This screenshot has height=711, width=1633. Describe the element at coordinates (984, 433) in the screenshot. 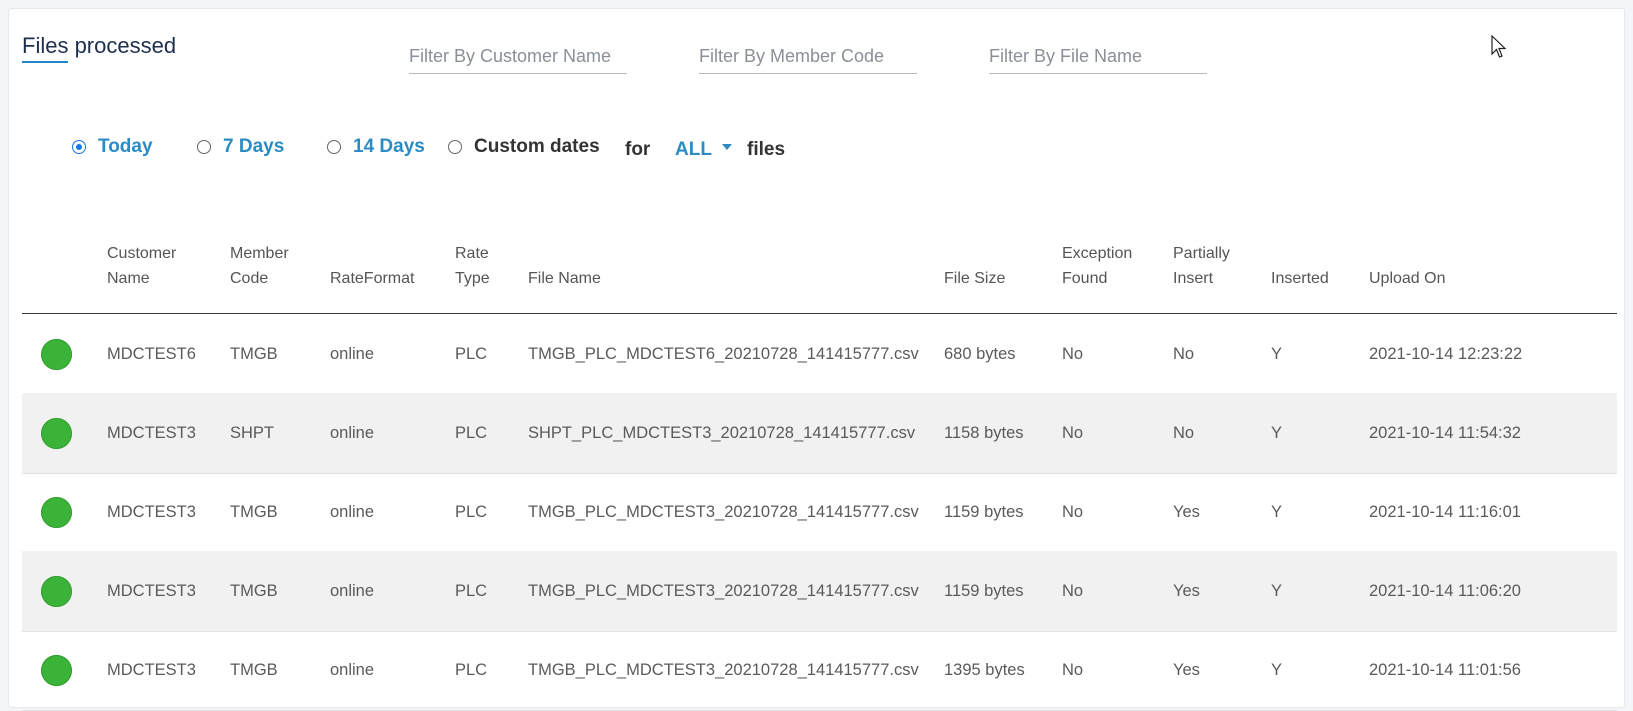

I see `cell-file-size: 1158 bytes` at that location.